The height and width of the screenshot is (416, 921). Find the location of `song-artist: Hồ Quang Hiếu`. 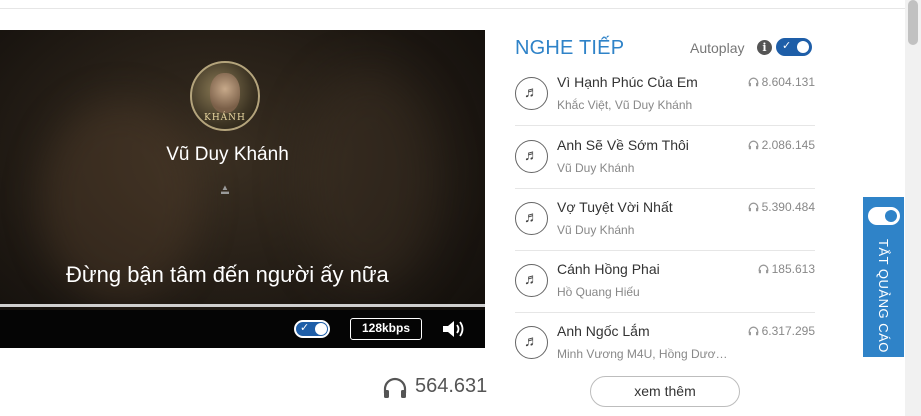

song-artist: Hồ Quang Hiếu is located at coordinates (598, 292).